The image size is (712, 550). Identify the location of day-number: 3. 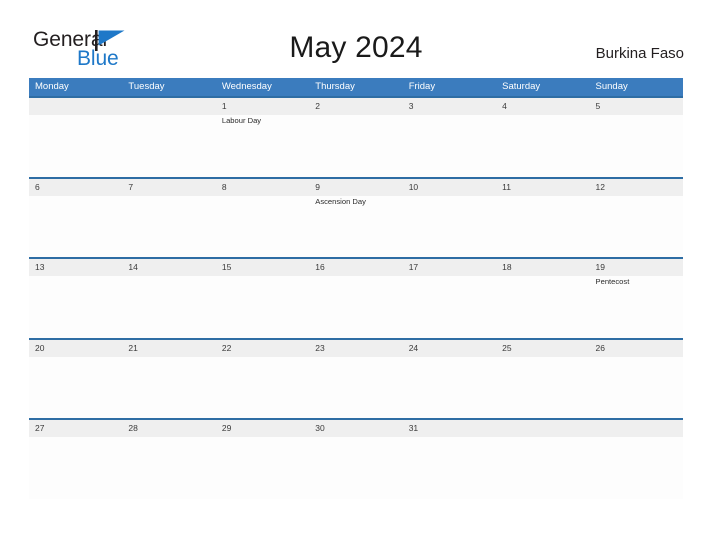
(411, 106).